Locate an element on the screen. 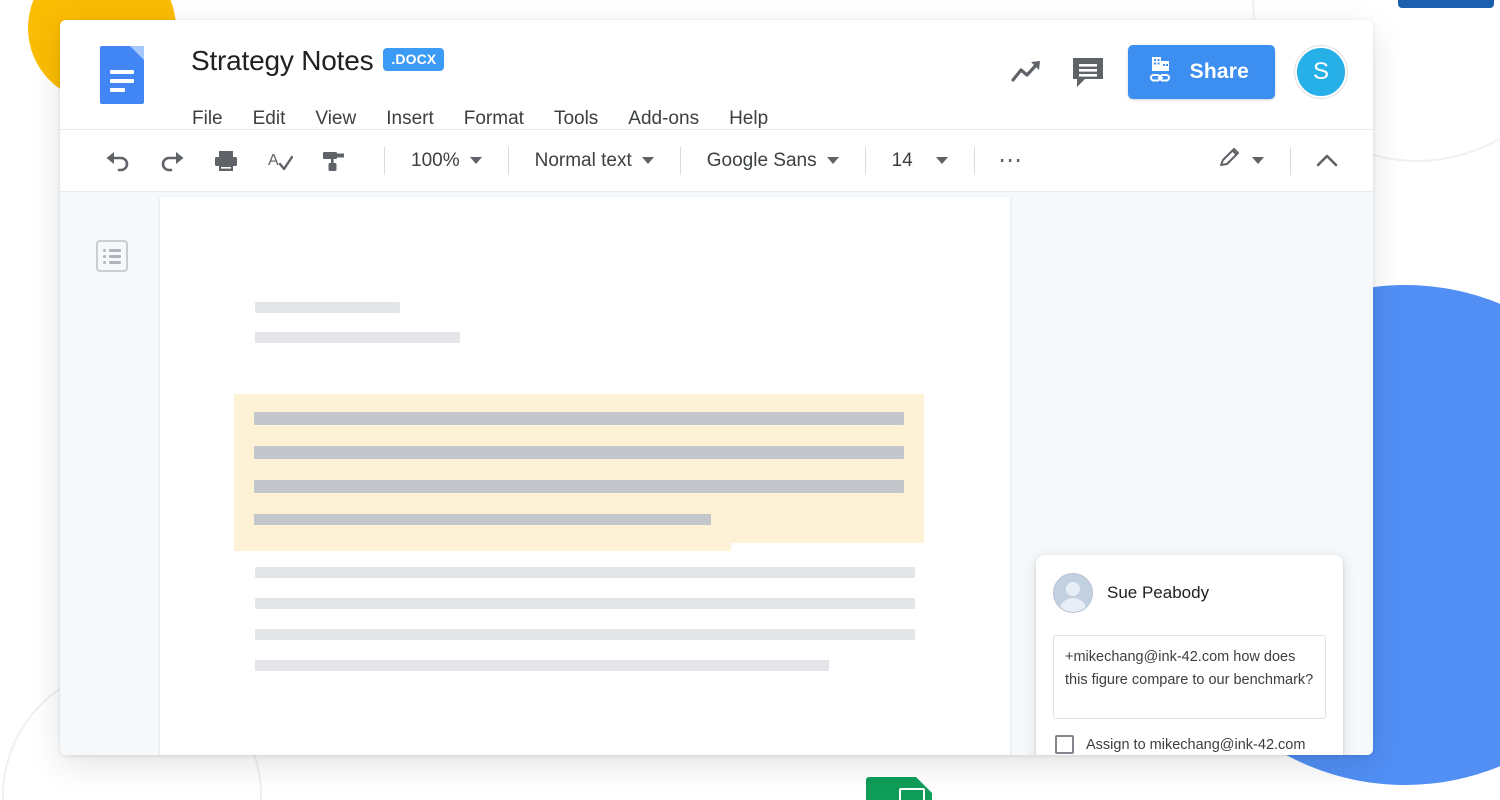 The image size is (1500, 800). chevron-up-icon is located at coordinates (1327, 161).